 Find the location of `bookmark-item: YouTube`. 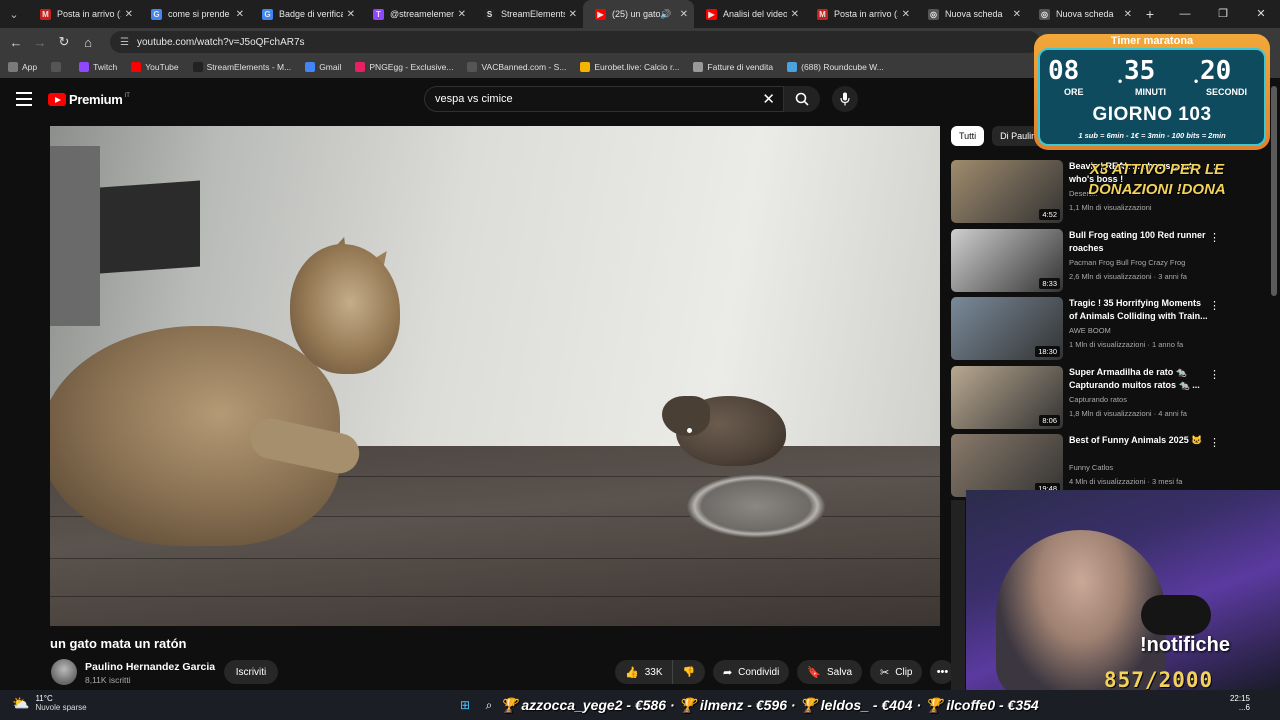

bookmark-item: YouTube is located at coordinates (155, 67).